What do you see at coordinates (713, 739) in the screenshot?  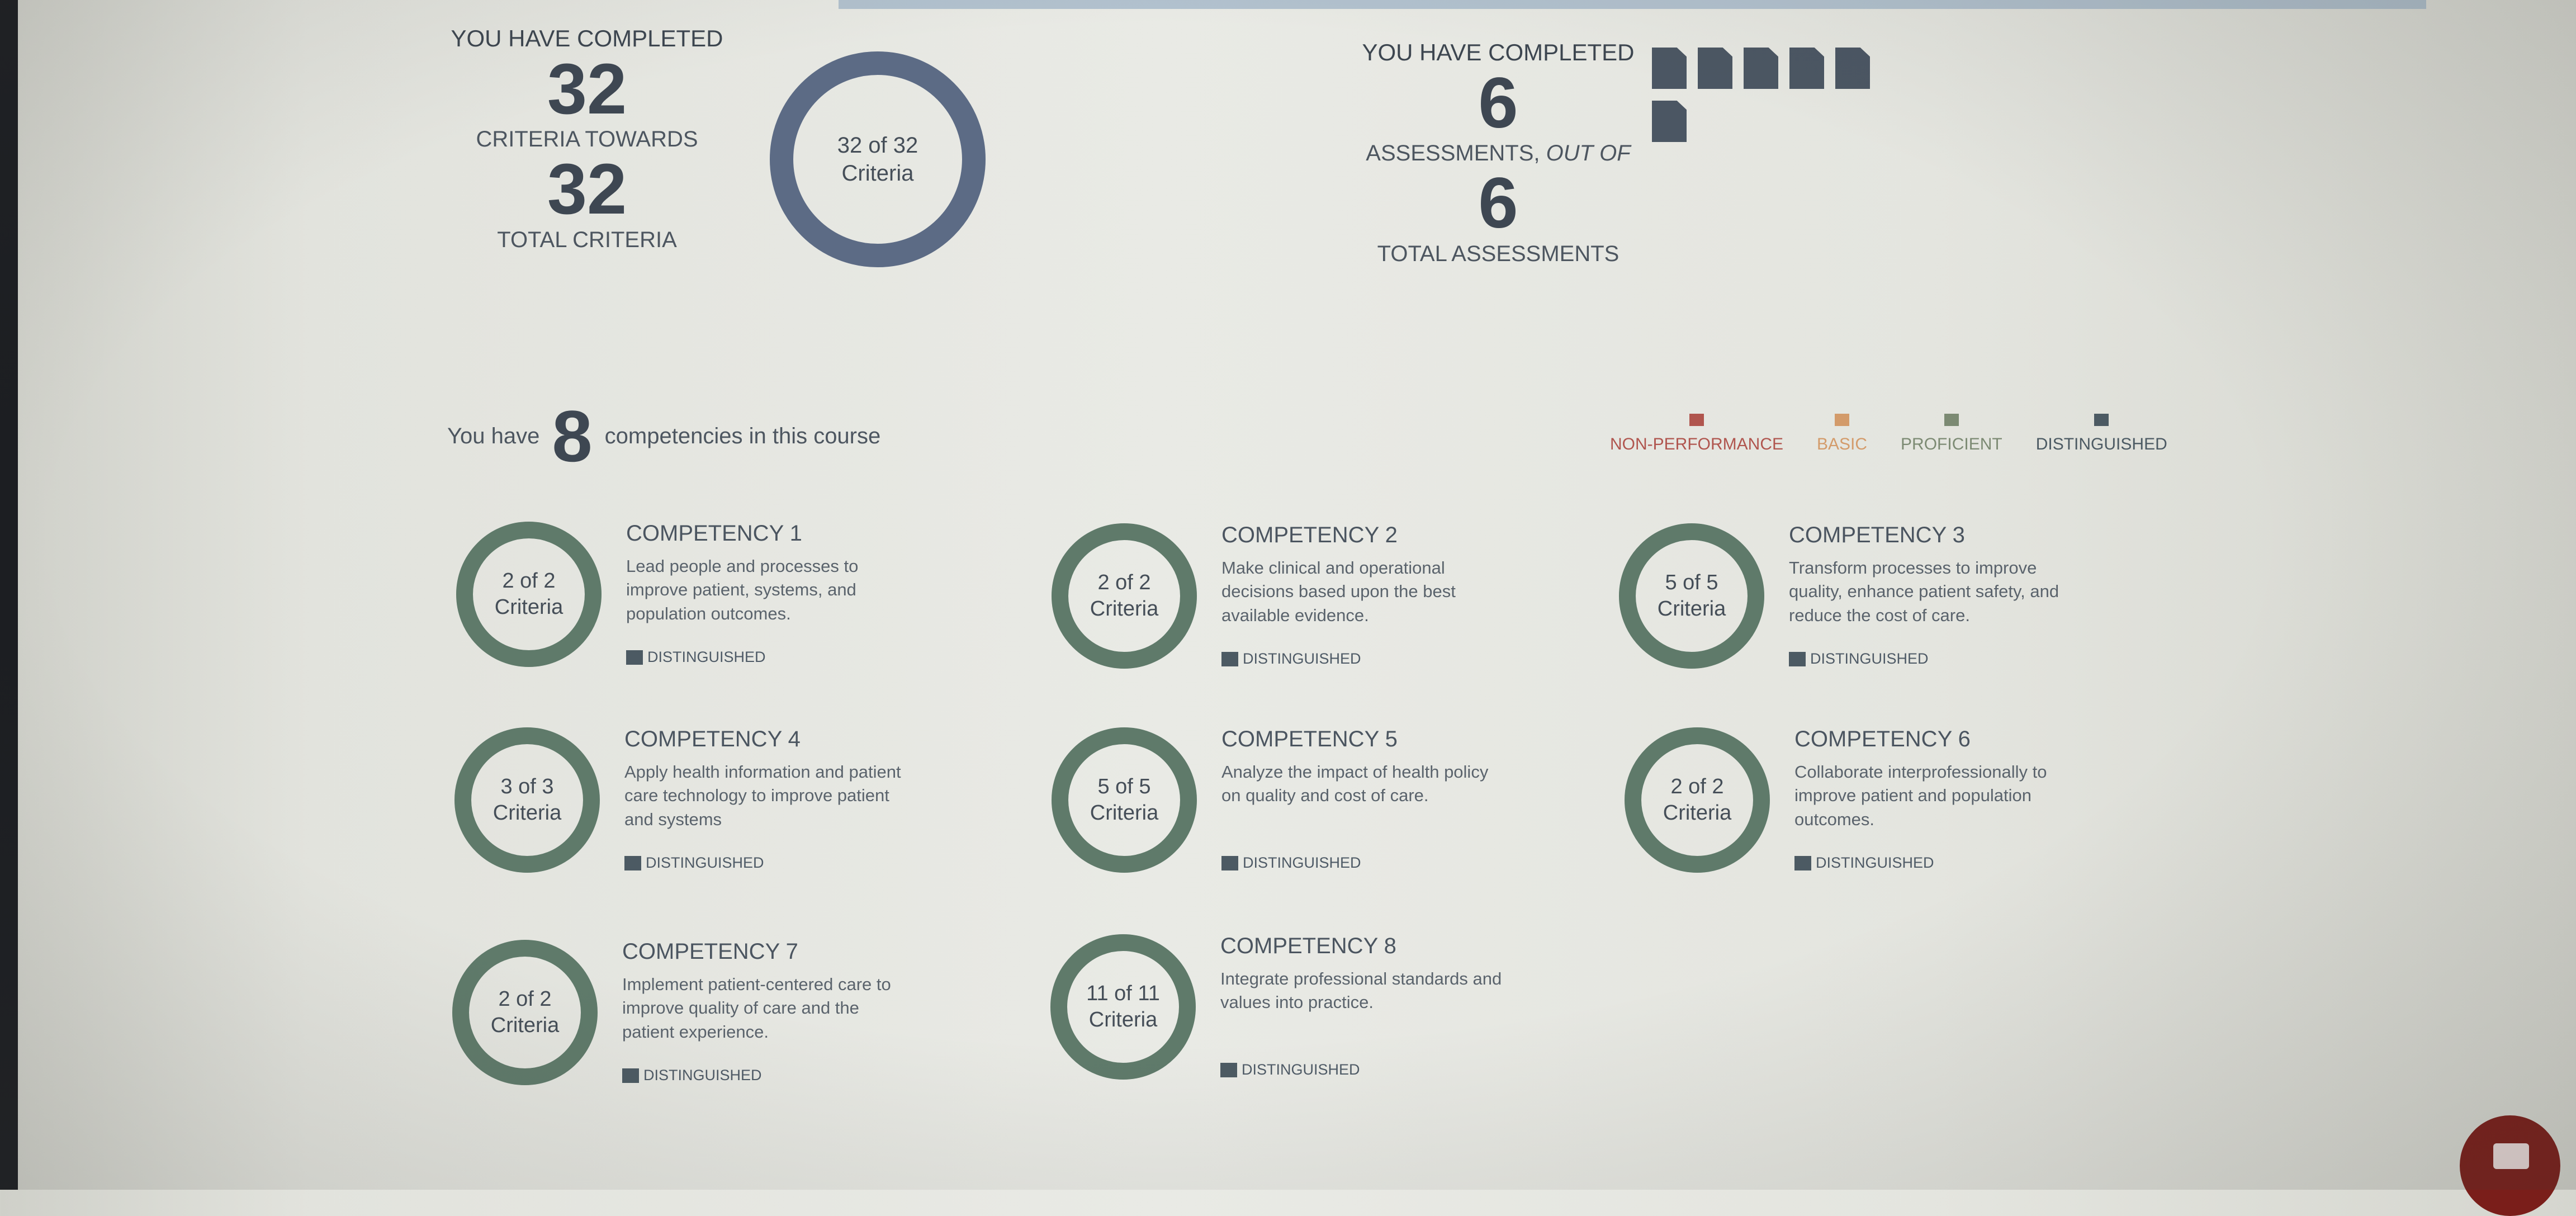 I see `competency-title: COMPETENCY 4` at bounding box center [713, 739].